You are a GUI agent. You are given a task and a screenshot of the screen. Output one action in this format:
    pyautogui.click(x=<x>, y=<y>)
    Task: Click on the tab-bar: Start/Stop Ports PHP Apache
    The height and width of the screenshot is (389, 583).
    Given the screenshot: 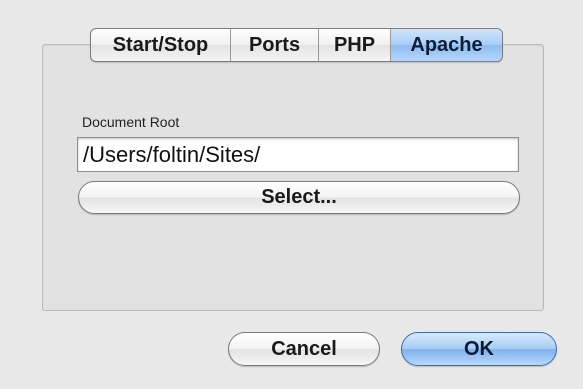 What is the action you would take?
    pyautogui.click(x=296, y=45)
    